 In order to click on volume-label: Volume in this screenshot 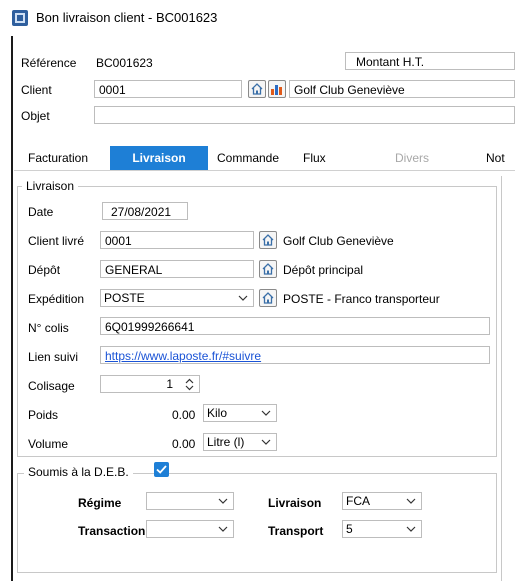, I will do `click(48, 444)`.